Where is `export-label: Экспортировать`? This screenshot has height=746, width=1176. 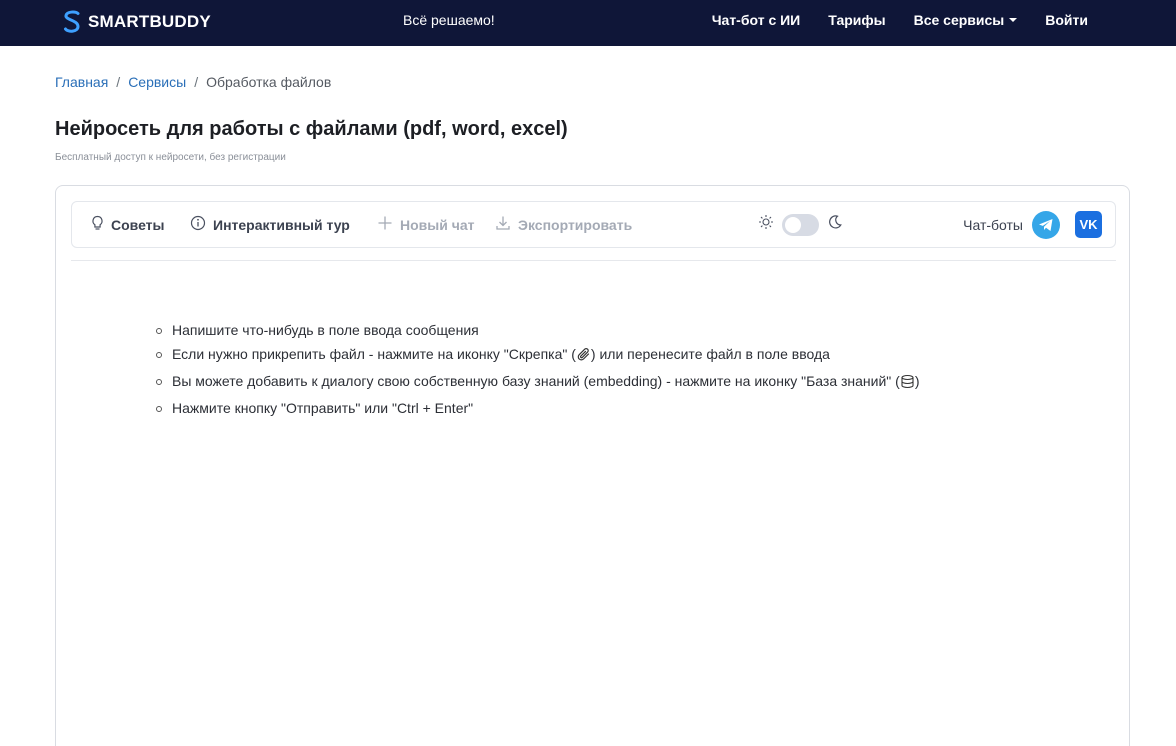 export-label: Экспортировать is located at coordinates (575, 224).